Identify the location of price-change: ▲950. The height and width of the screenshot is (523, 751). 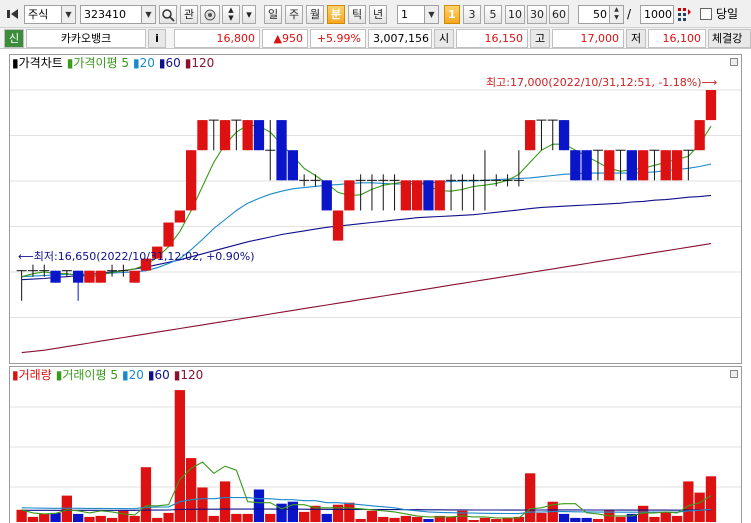
(285, 38).